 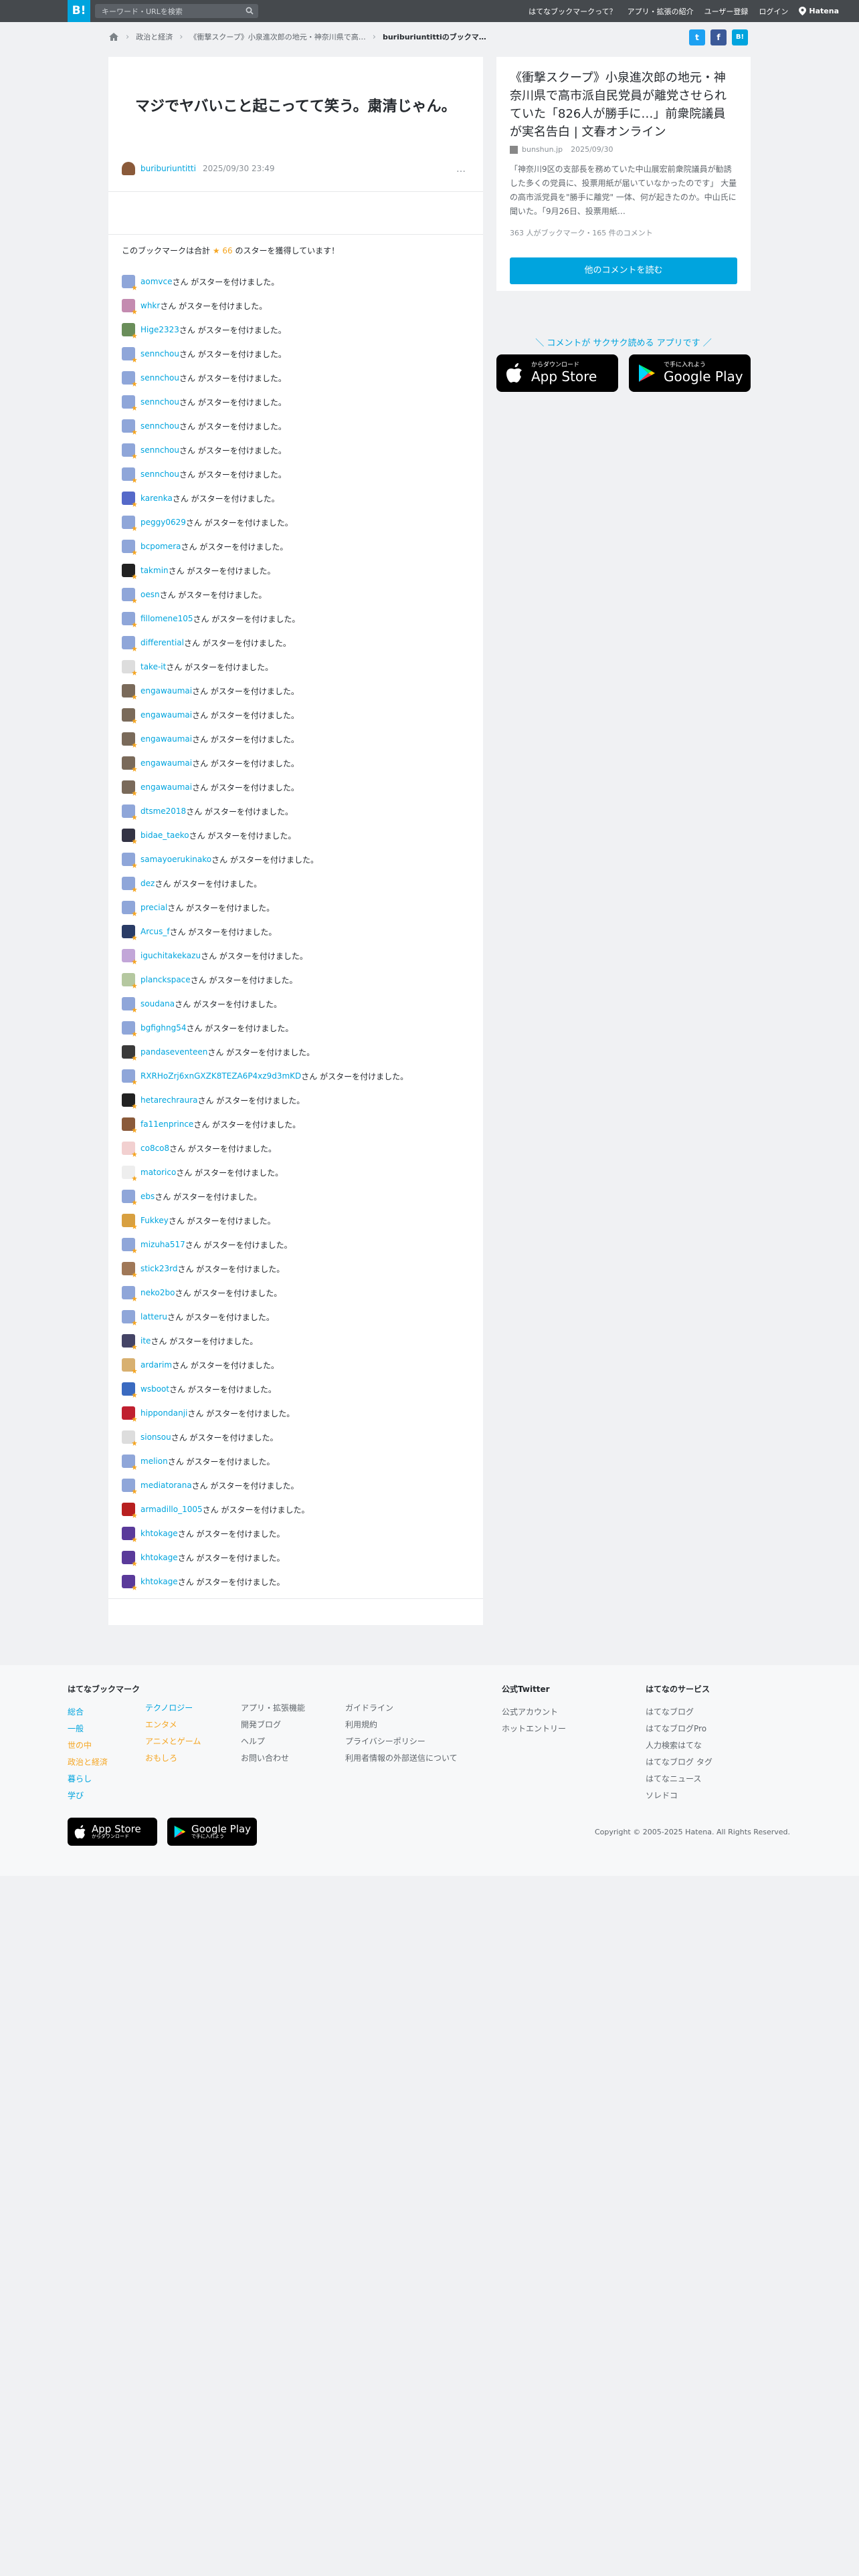 I want to click on star-user-link: samayoerukinako, so click(x=175, y=859).